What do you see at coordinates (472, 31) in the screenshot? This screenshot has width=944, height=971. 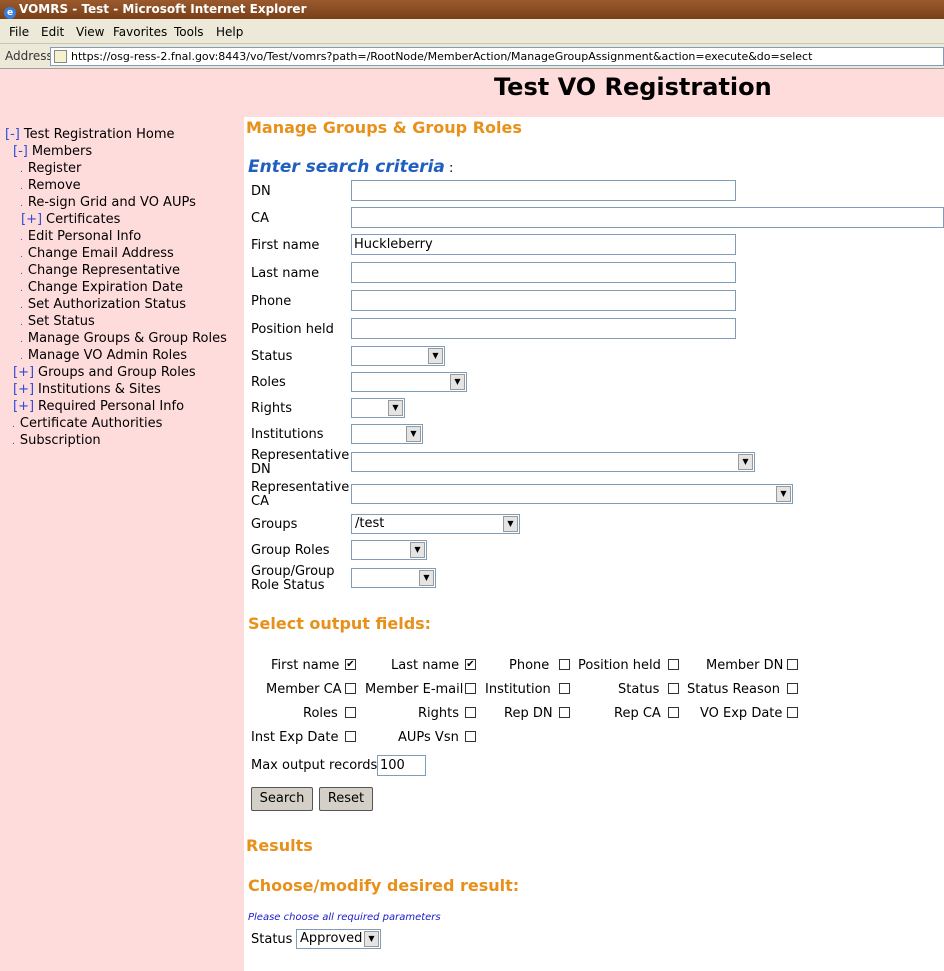 I see `menu-bar: File Edit View Favorites Tools Help` at bounding box center [472, 31].